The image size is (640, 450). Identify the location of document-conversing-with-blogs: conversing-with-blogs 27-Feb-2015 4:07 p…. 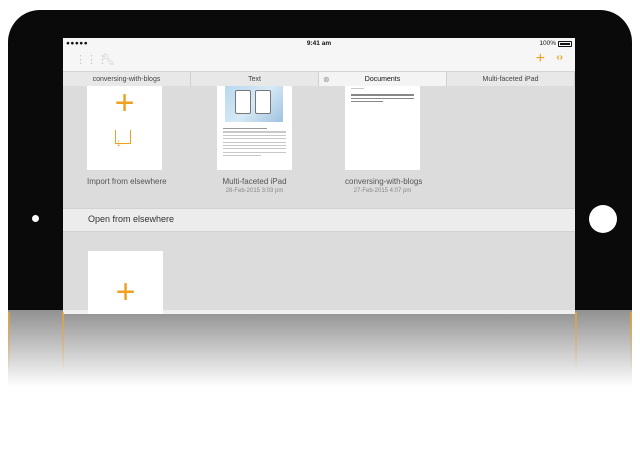
(384, 140).